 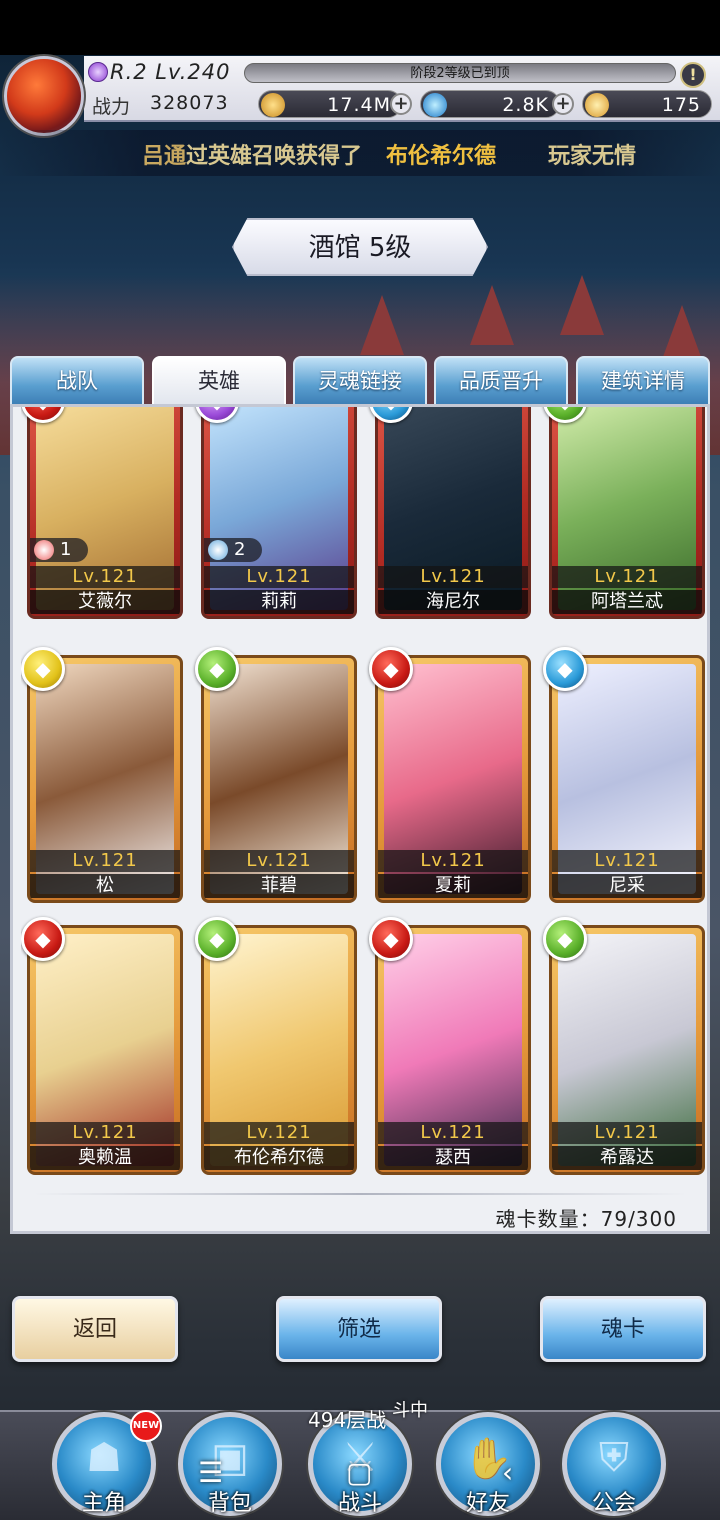 What do you see at coordinates (435, 105) in the screenshot?
I see `blue-gem-icon` at bounding box center [435, 105].